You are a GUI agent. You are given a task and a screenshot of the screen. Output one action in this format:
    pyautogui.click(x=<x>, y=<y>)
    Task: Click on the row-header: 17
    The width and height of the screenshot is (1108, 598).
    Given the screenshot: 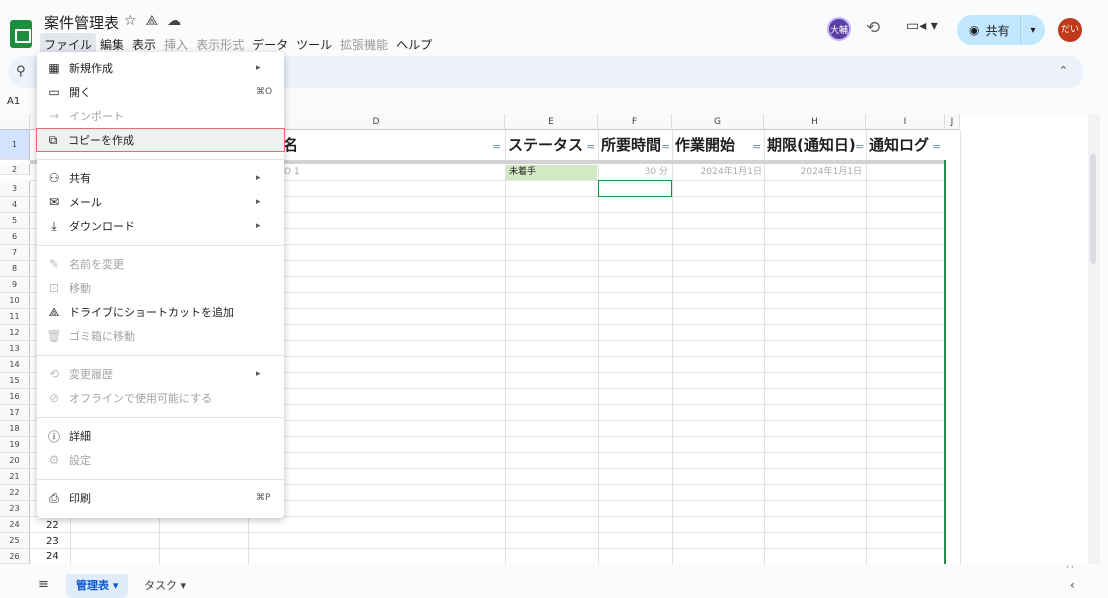 What is the action you would take?
    pyautogui.click(x=15, y=413)
    